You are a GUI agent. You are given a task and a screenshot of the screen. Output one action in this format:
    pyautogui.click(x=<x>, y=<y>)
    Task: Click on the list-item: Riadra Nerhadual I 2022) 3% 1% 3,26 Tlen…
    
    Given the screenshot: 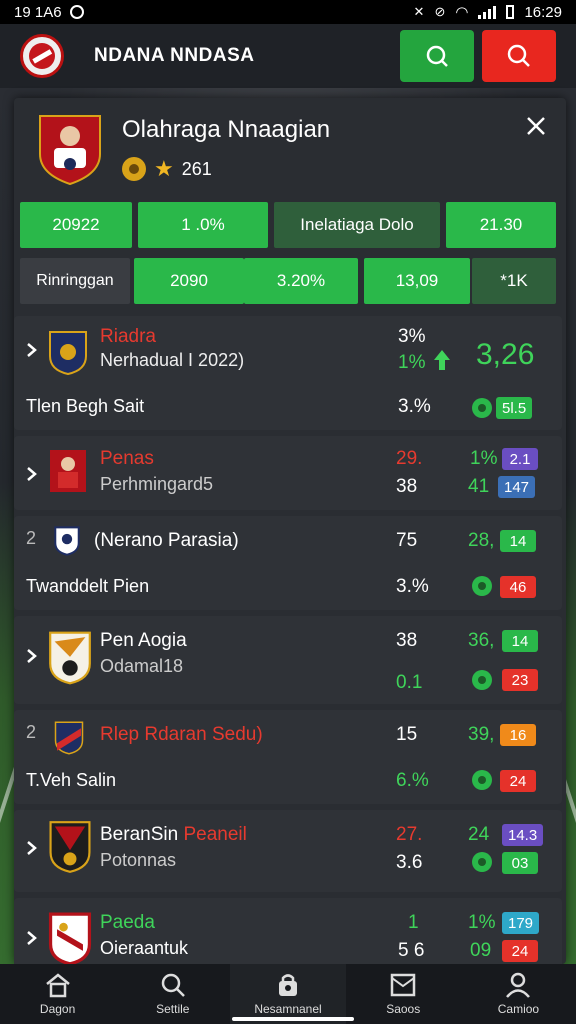 What is the action you would take?
    pyautogui.click(x=288, y=373)
    